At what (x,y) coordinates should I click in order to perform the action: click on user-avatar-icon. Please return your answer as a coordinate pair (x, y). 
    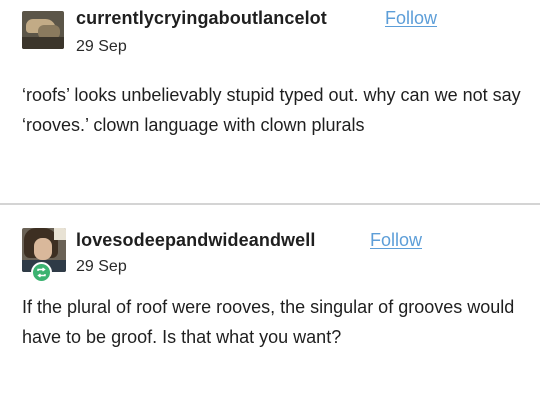
    Looking at the image, I should click on (43, 30).